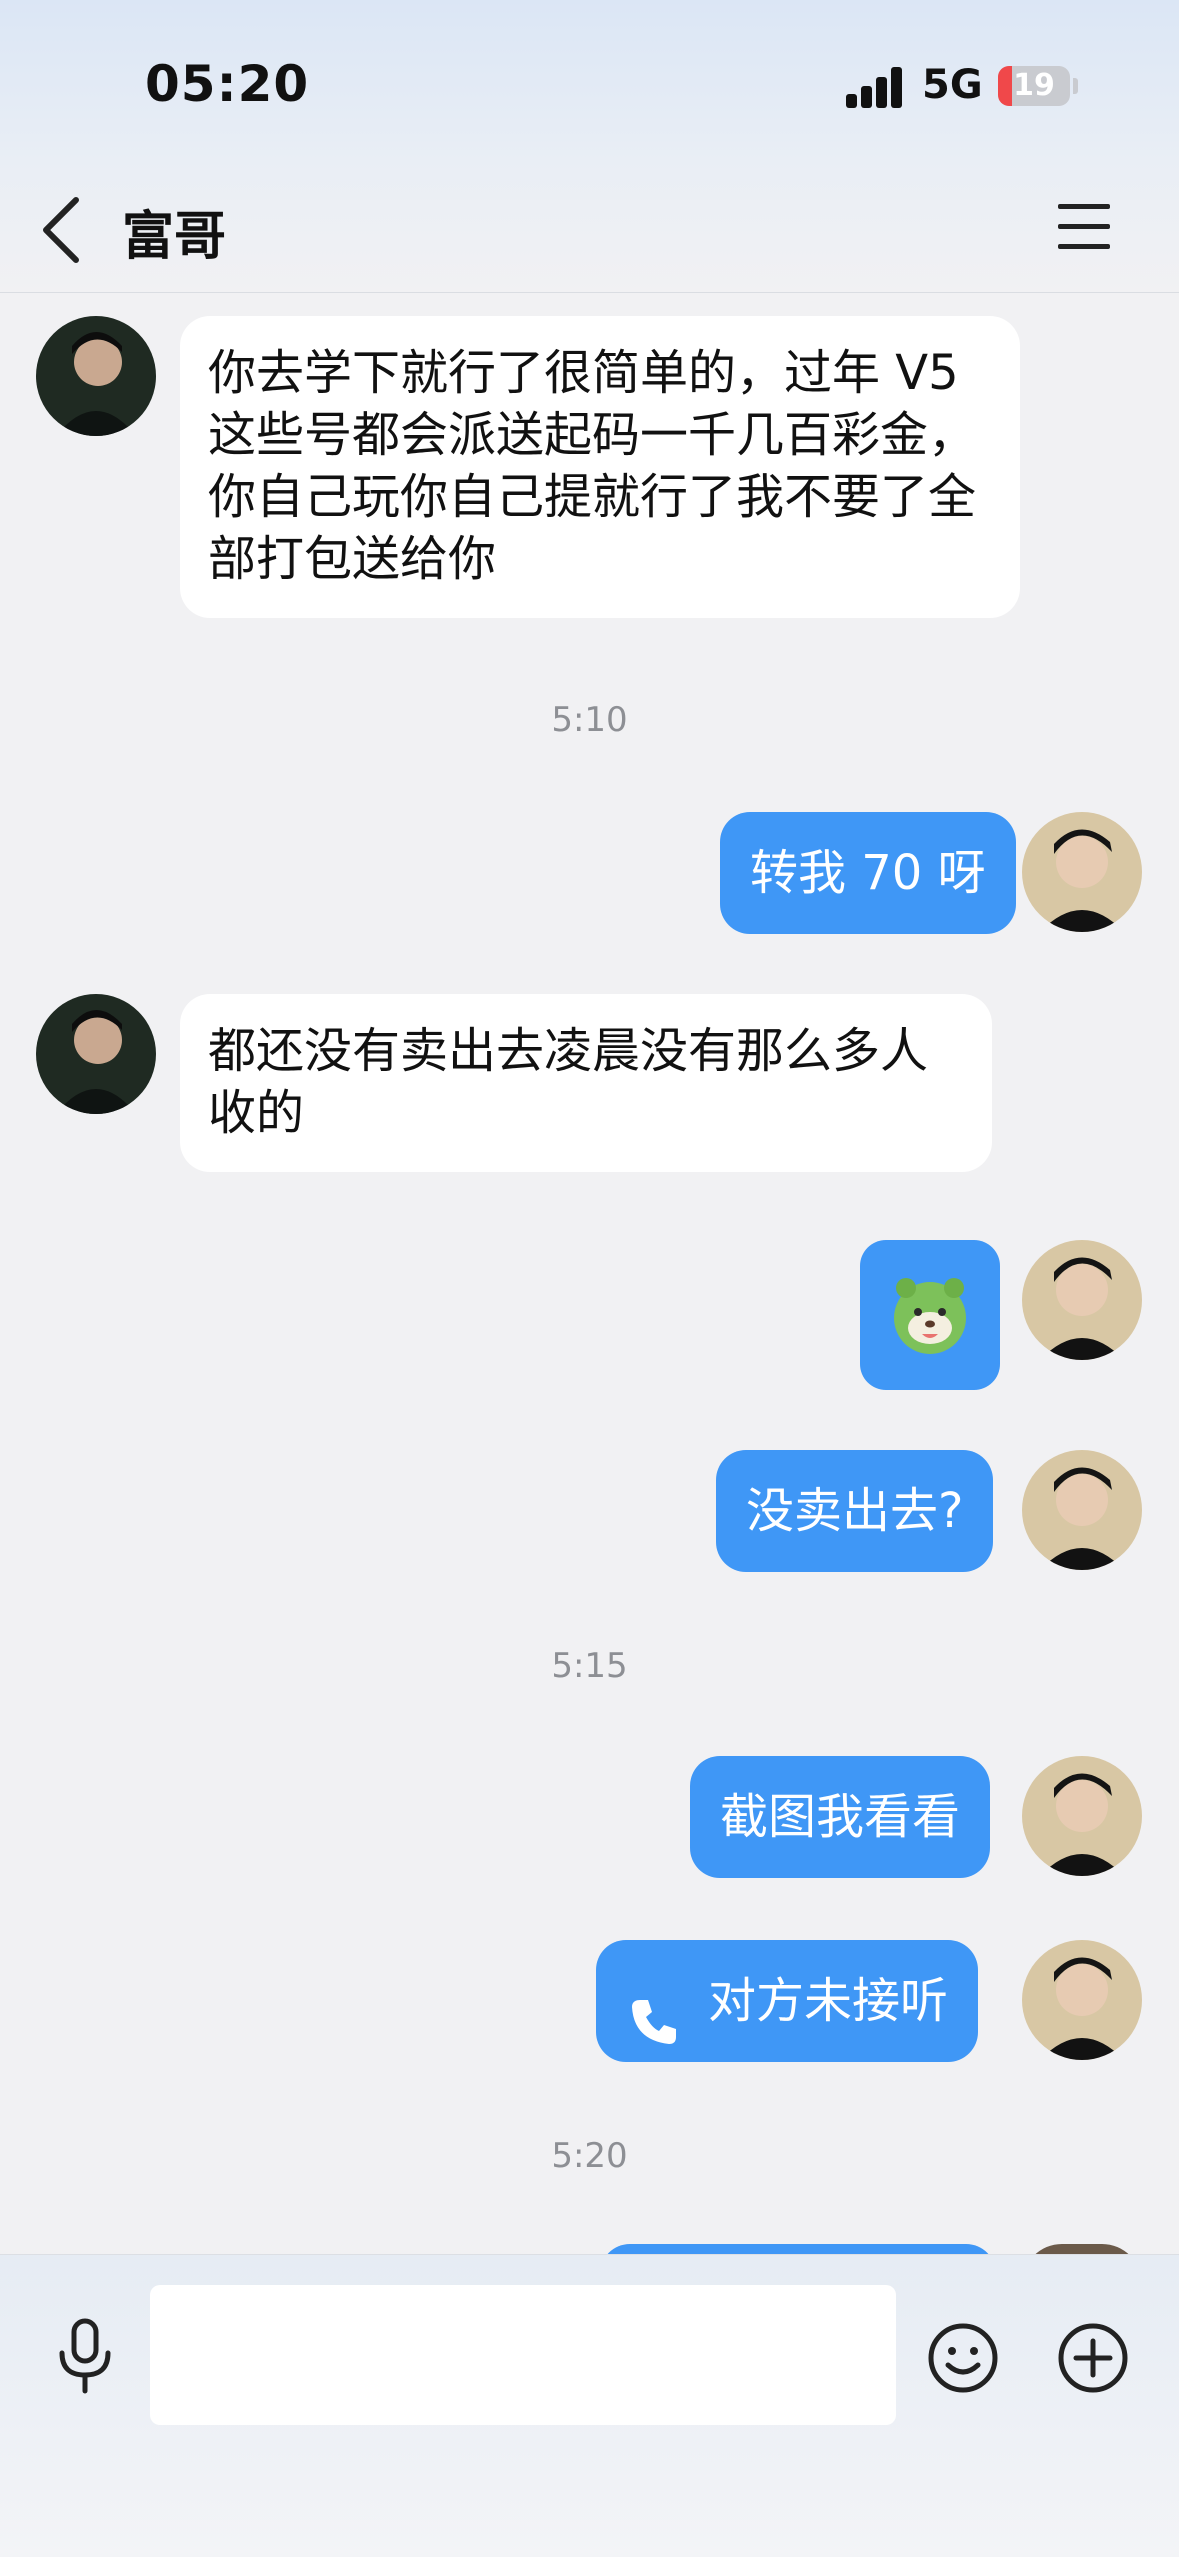 This screenshot has width=1179, height=2557. Describe the element at coordinates (1086, 226) in the screenshot. I see `menu-icon` at that location.